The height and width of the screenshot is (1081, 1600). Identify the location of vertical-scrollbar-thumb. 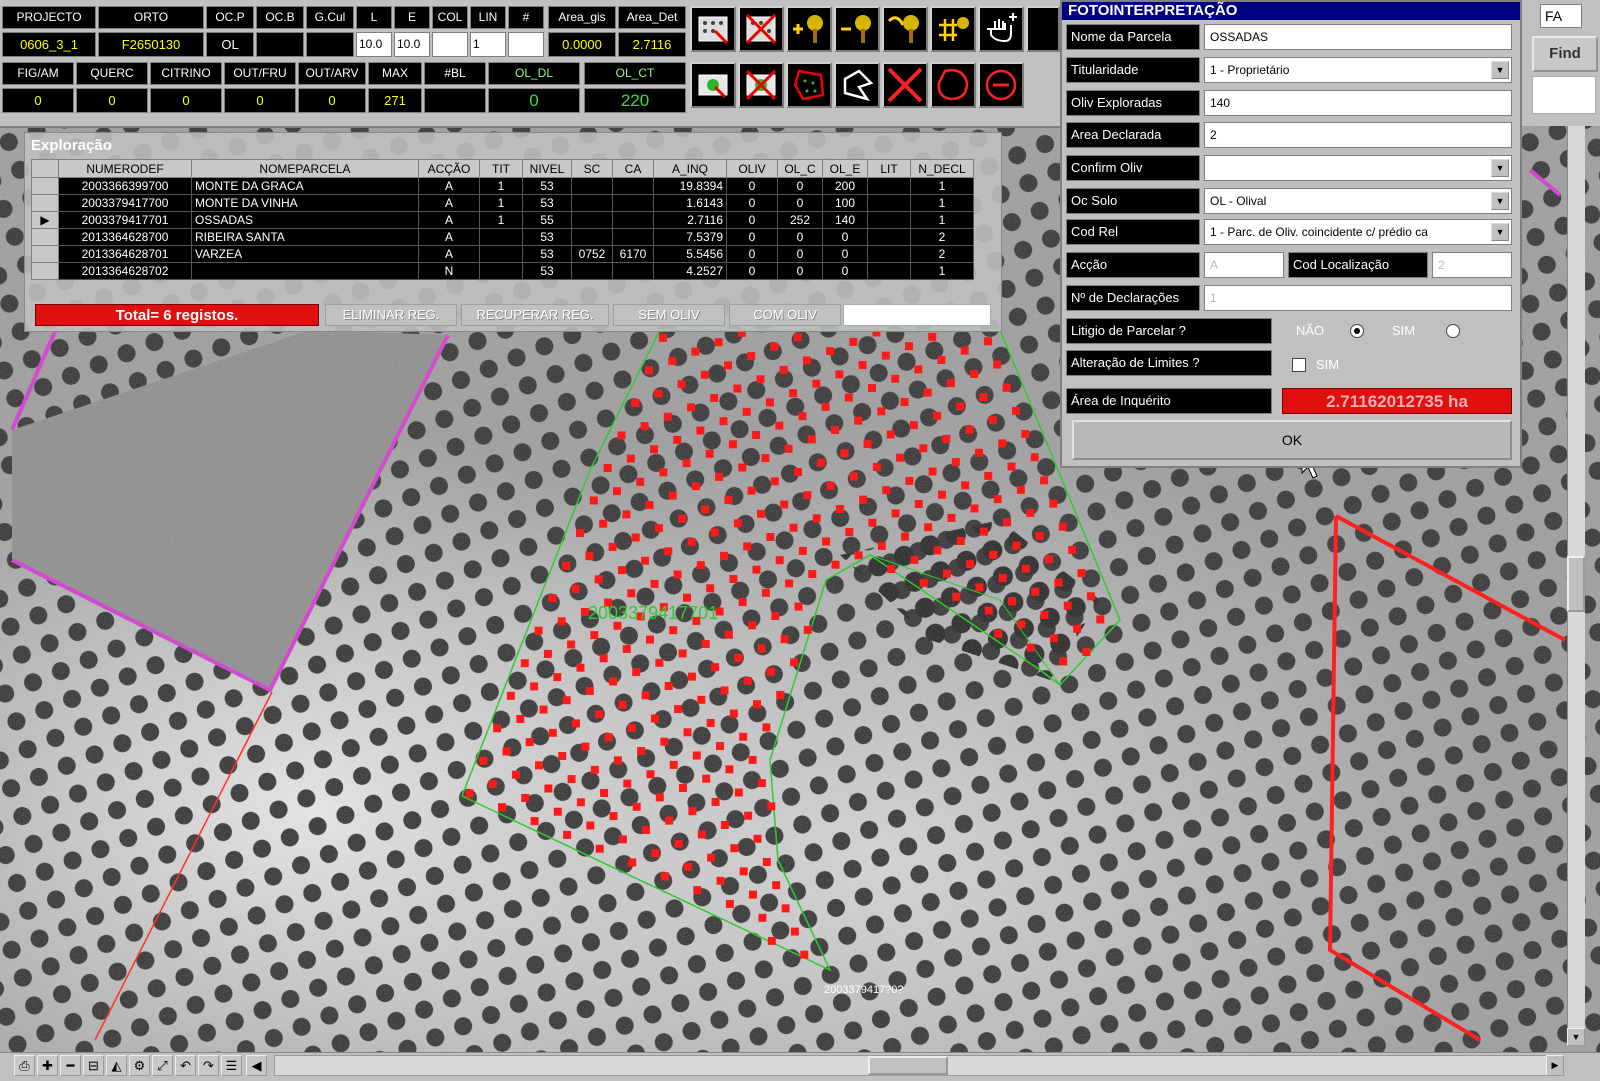
(1576, 584).